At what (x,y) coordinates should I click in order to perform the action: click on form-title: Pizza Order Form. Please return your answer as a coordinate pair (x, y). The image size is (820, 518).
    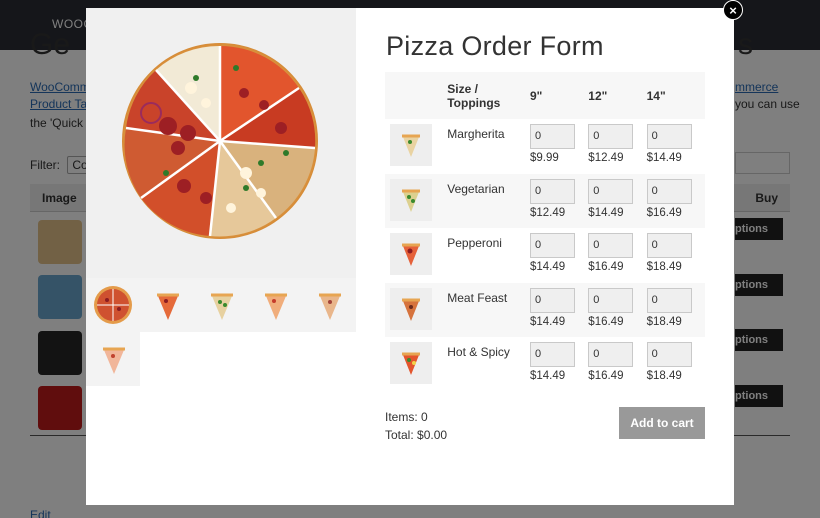
    Looking at the image, I should click on (495, 46).